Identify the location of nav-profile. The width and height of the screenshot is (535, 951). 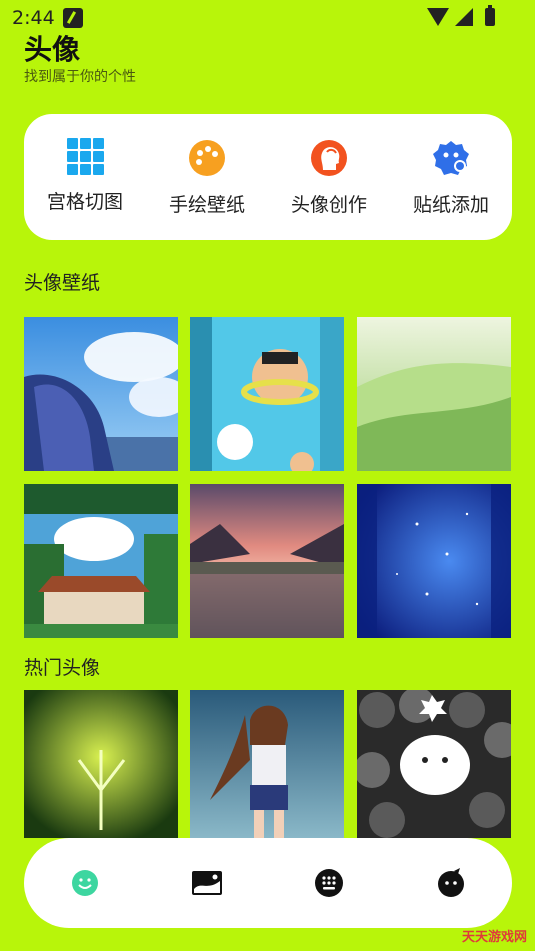
(451, 883).